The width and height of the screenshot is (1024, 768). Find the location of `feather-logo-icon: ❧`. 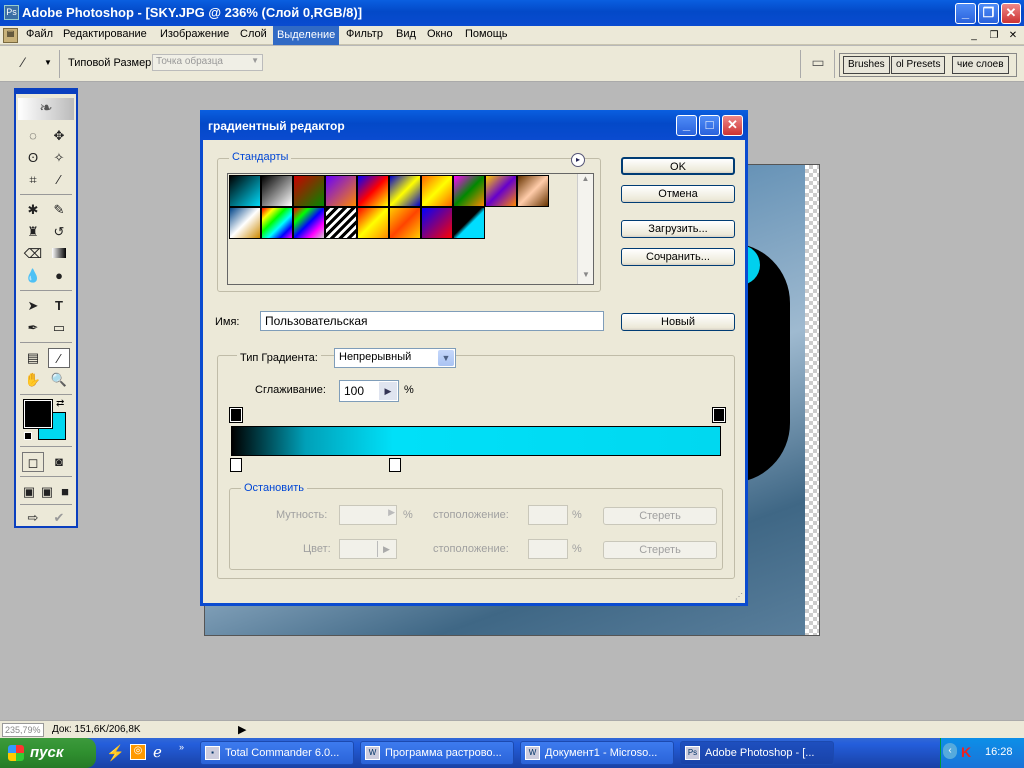

feather-logo-icon: ❧ is located at coordinates (46, 109).